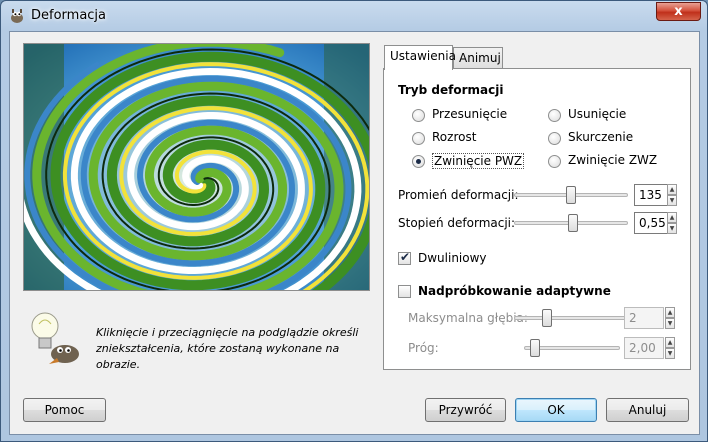 The image size is (708, 442). Describe the element at coordinates (652, 223) in the screenshot. I see `amount-value: 0,55` at that location.